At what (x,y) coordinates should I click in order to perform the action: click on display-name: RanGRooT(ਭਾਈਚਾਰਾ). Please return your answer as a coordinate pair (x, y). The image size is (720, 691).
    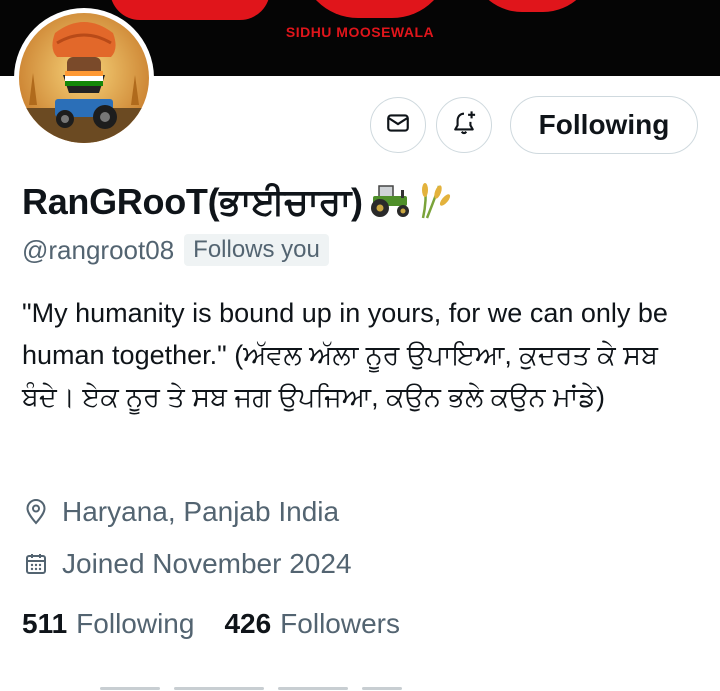
    Looking at the image, I should click on (192, 201).